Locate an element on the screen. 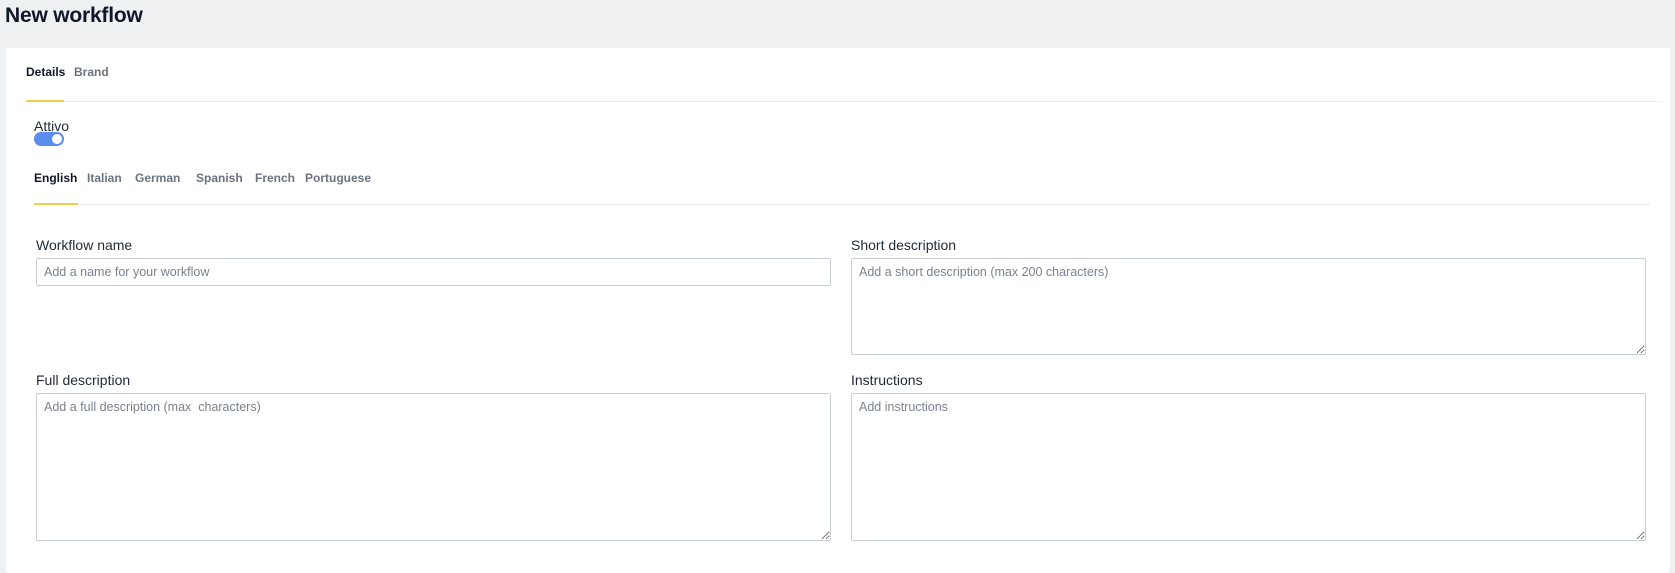  tab-italian: Italian is located at coordinates (104, 178).